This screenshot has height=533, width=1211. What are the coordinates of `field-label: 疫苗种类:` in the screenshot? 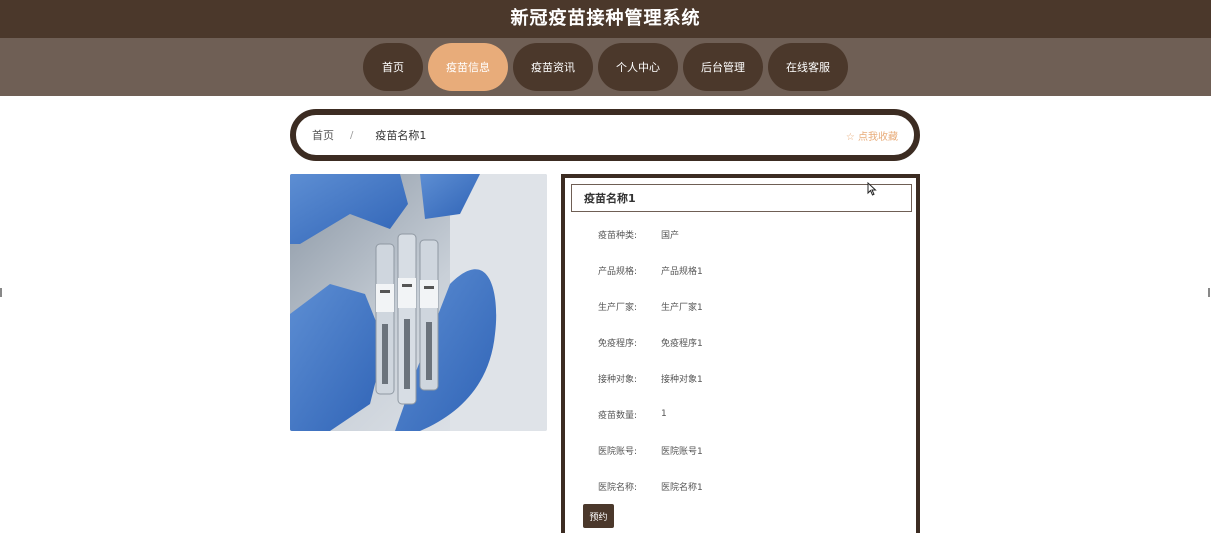 It's located at (617, 235).